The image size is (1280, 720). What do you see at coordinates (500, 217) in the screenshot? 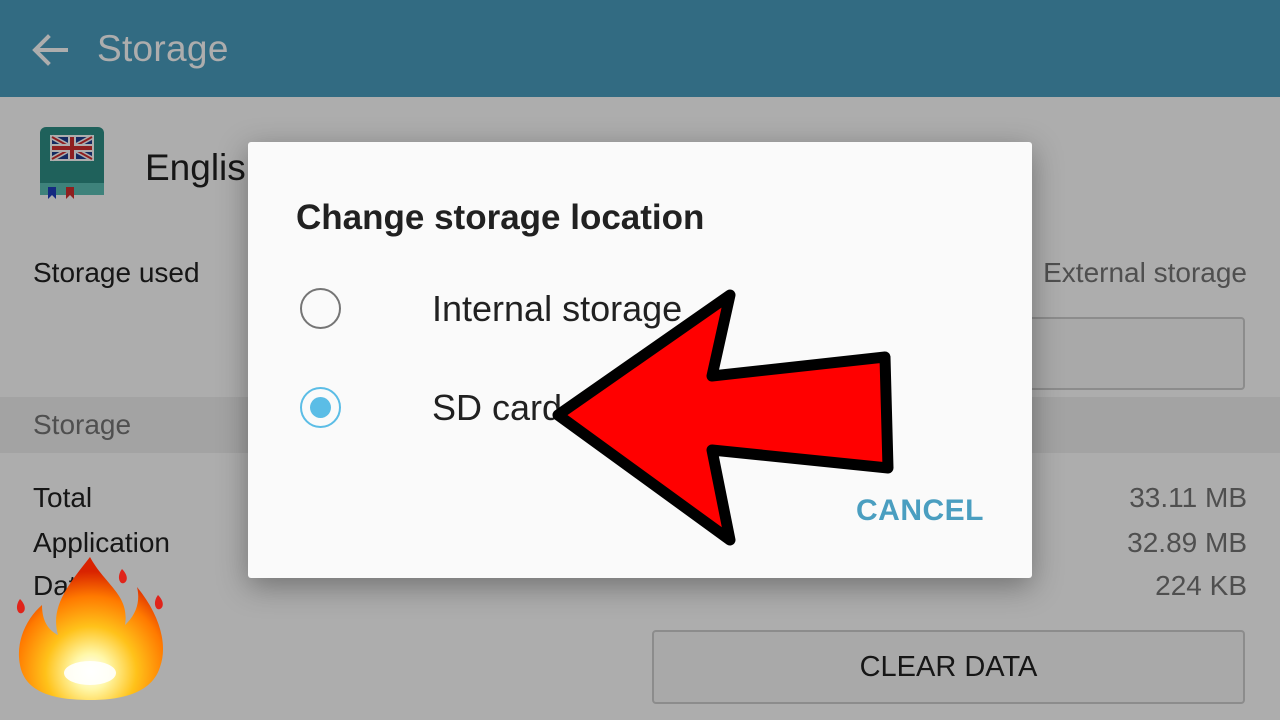
I see `dialog-title: Change storage location` at bounding box center [500, 217].